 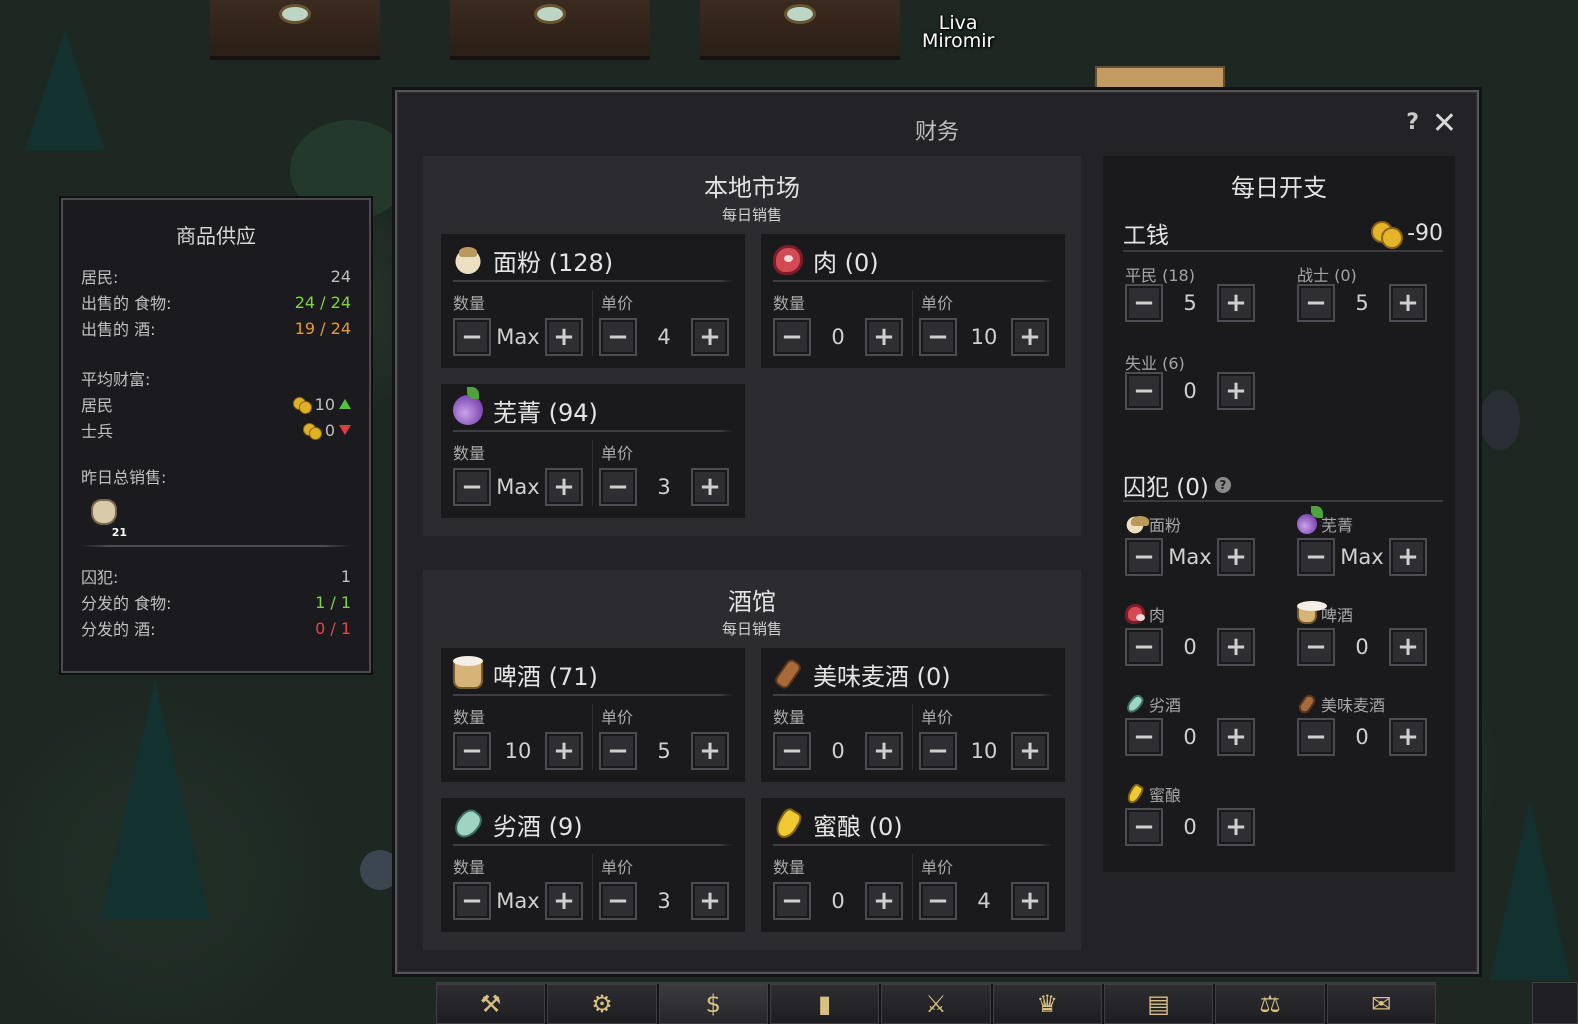 I want to click on item-name: 劣酒 (9), so click(x=538, y=826).